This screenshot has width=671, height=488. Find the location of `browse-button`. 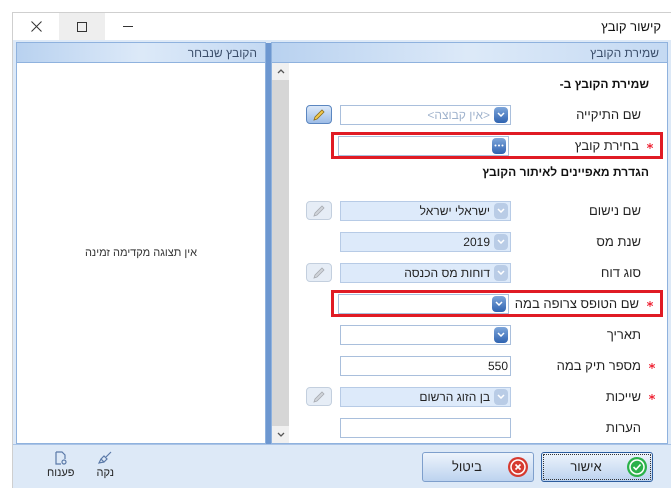

browse-button is located at coordinates (499, 146).